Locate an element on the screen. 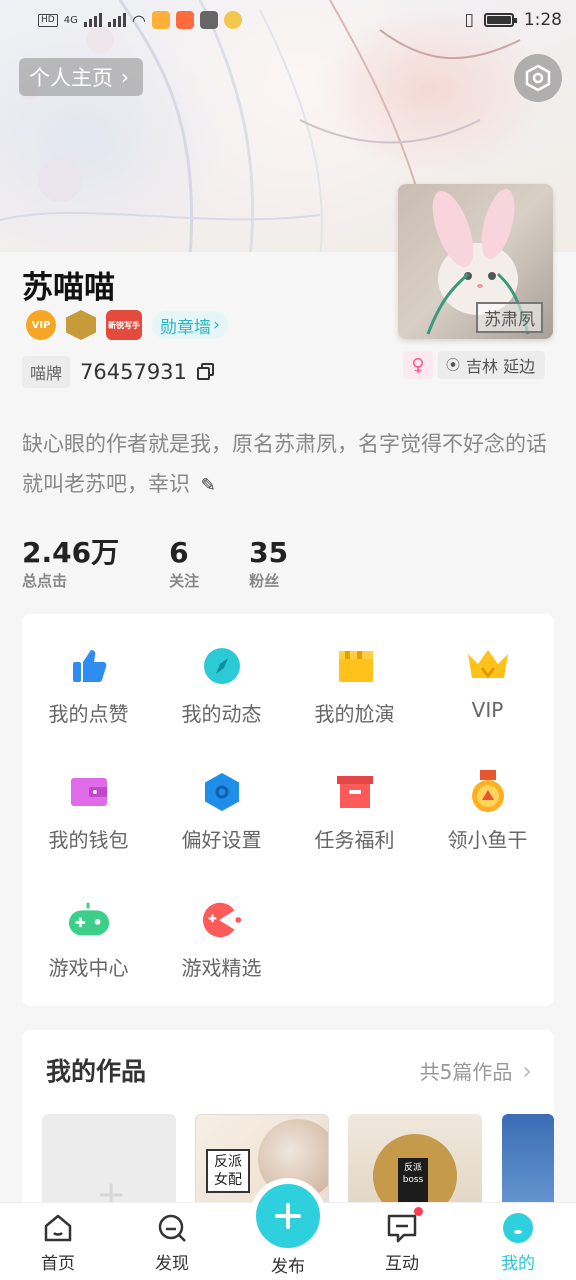  gamepad-icon is located at coordinates (89, 920).